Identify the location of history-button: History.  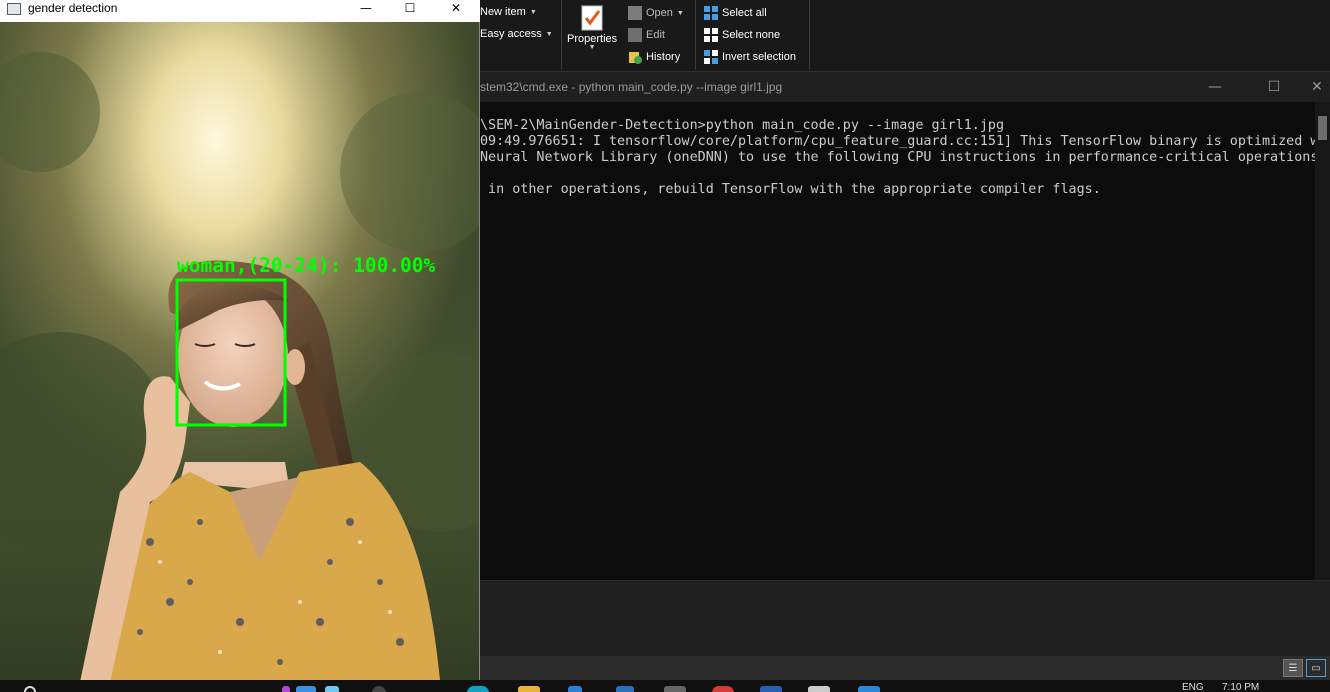
(654, 57).